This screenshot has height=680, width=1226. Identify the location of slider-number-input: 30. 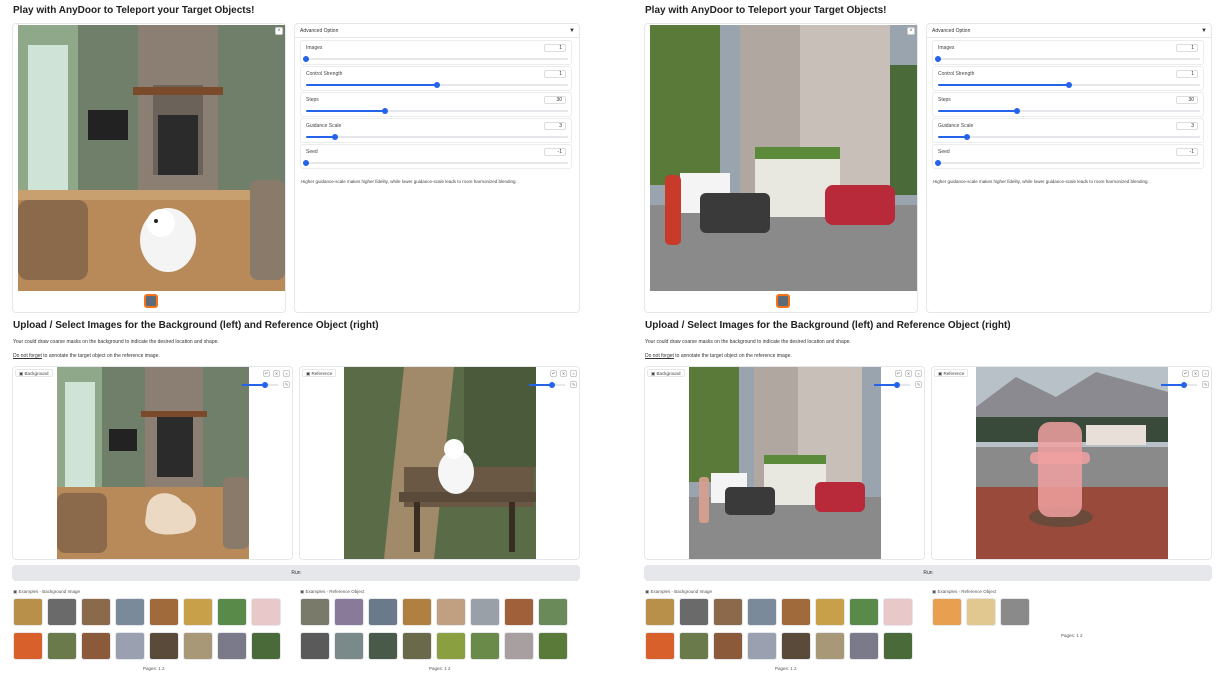
(555, 100).